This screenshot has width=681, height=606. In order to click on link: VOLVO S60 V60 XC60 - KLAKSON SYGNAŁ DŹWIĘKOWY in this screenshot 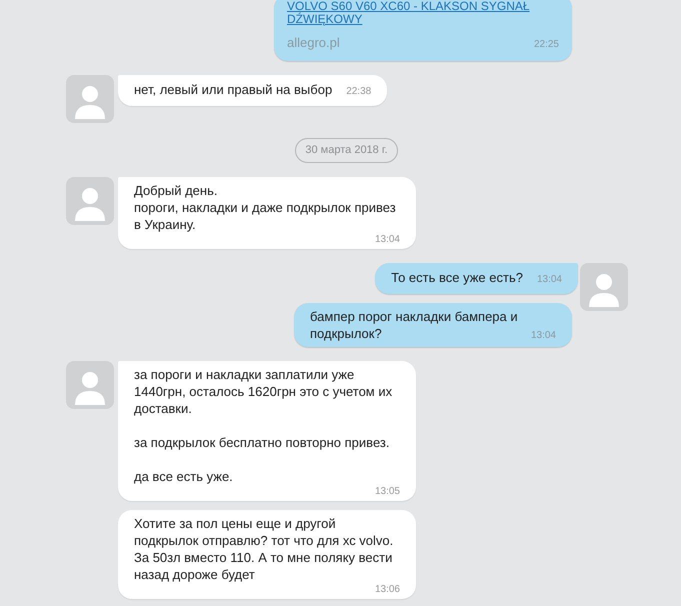, I will do `click(423, 13)`.